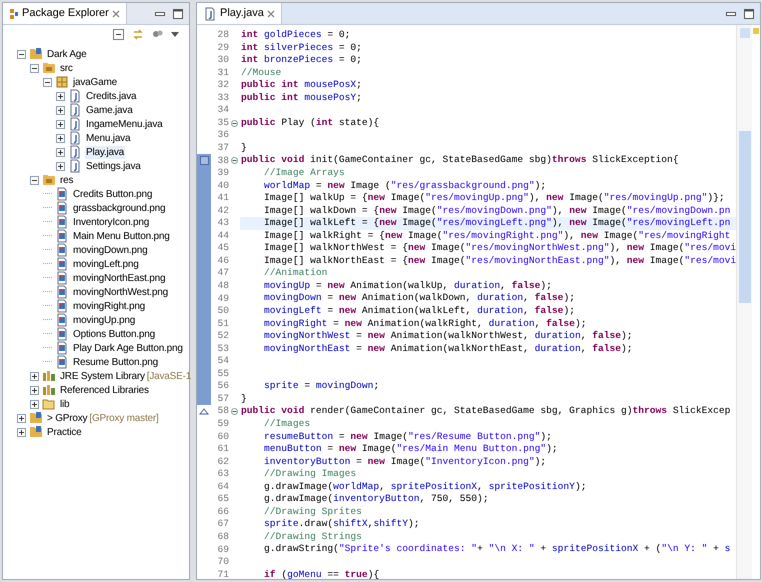 The image size is (762, 582). I want to click on marker-icon, so click(204, 161).